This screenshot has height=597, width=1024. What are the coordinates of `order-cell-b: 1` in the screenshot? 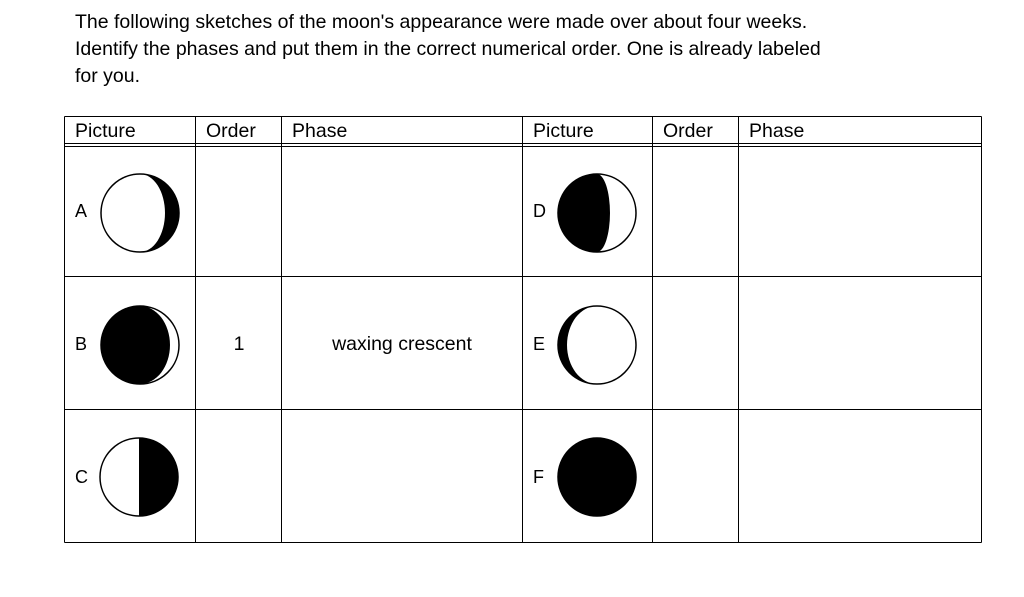 It's located at (239, 344).